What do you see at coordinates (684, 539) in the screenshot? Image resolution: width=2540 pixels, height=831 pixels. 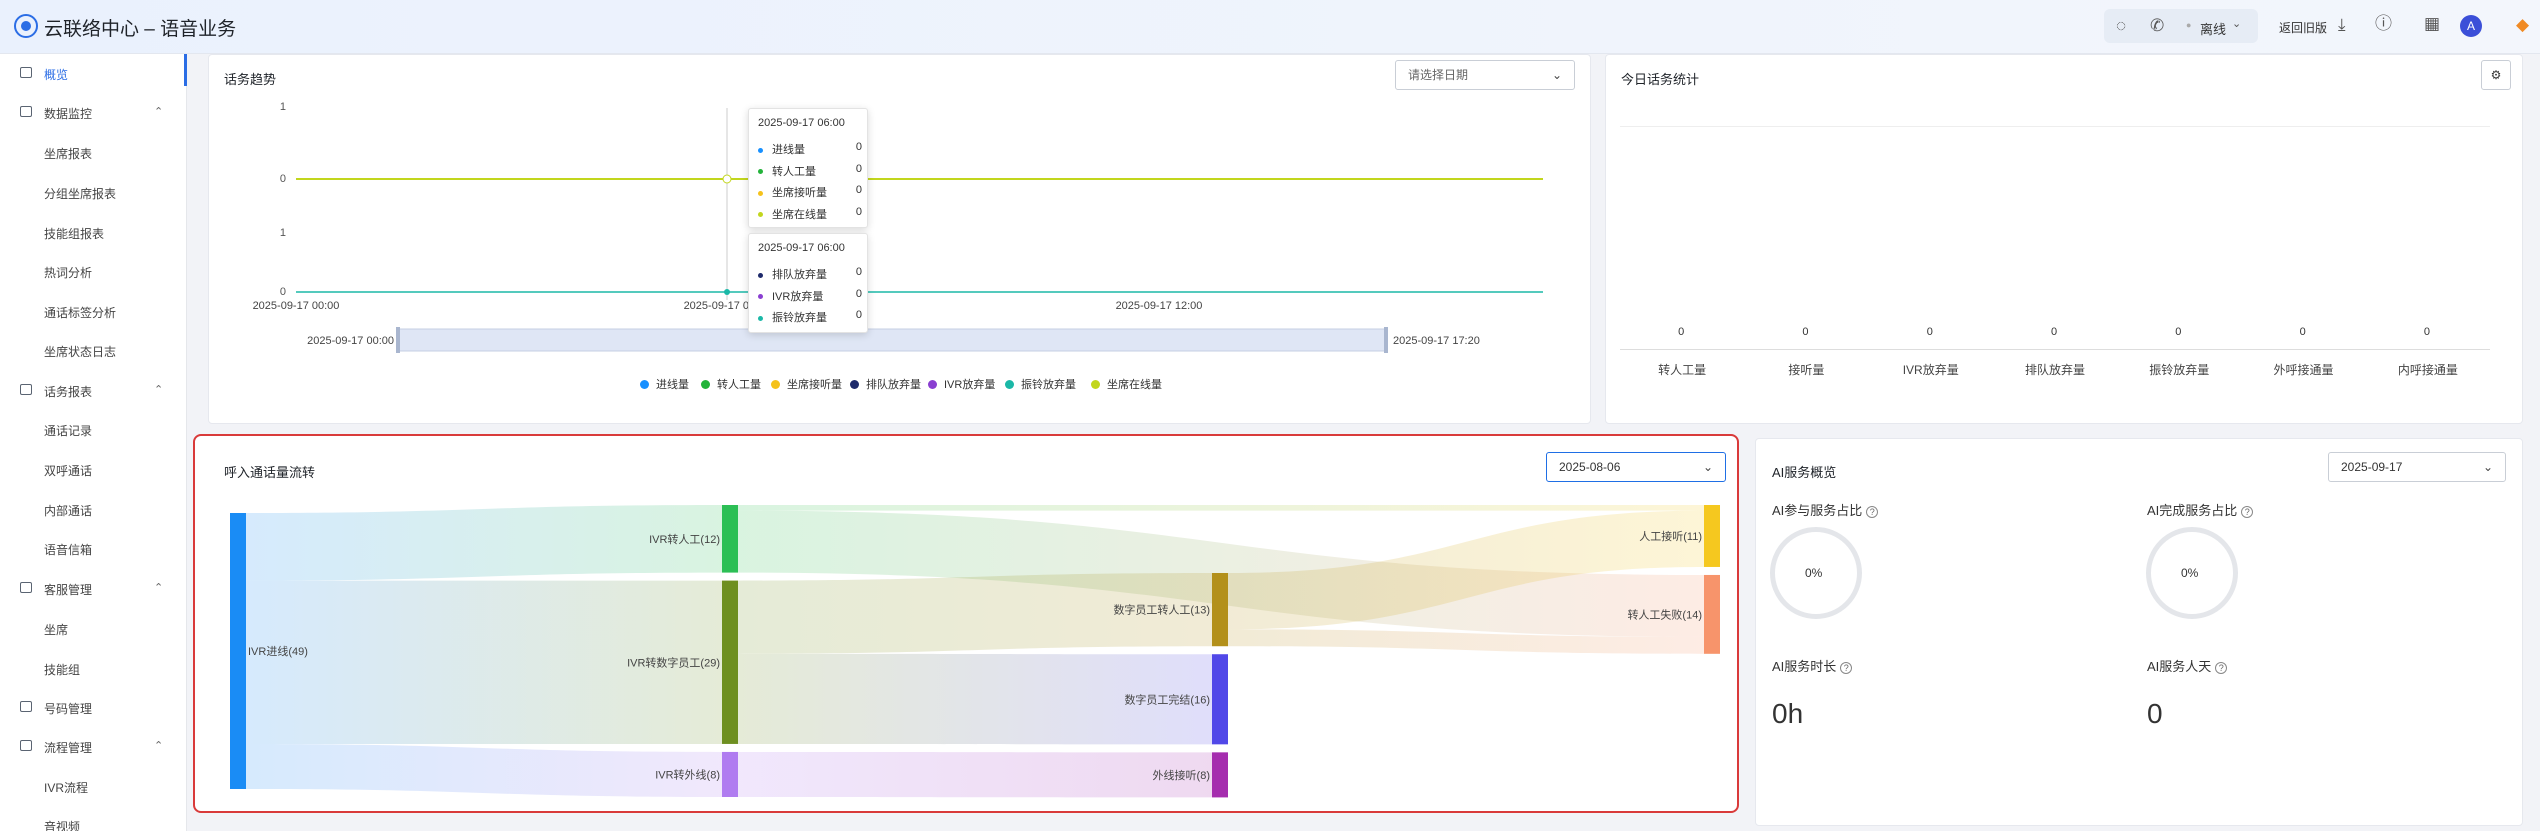 I see `sankey-node-label: IVR转人工(12)` at bounding box center [684, 539].